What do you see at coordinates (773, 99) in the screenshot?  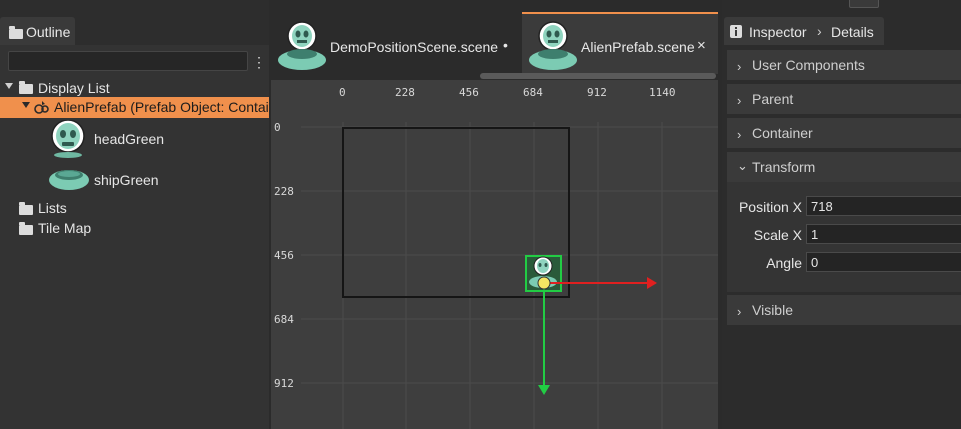 I see `section-title: Parent` at bounding box center [773, 99].